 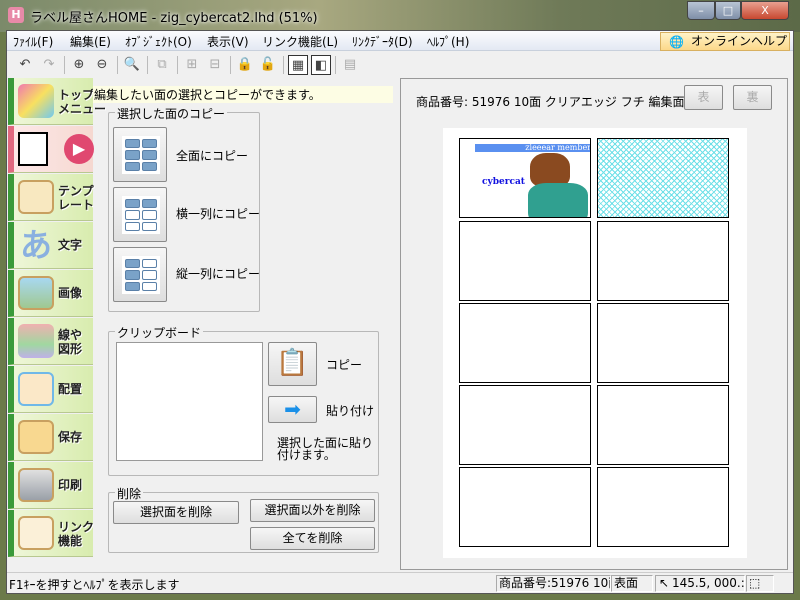 What do you see at coordinates (228, 41) in the screenshot?
I see `menu-view: 表示(V)` at bounding box center [228, 41].